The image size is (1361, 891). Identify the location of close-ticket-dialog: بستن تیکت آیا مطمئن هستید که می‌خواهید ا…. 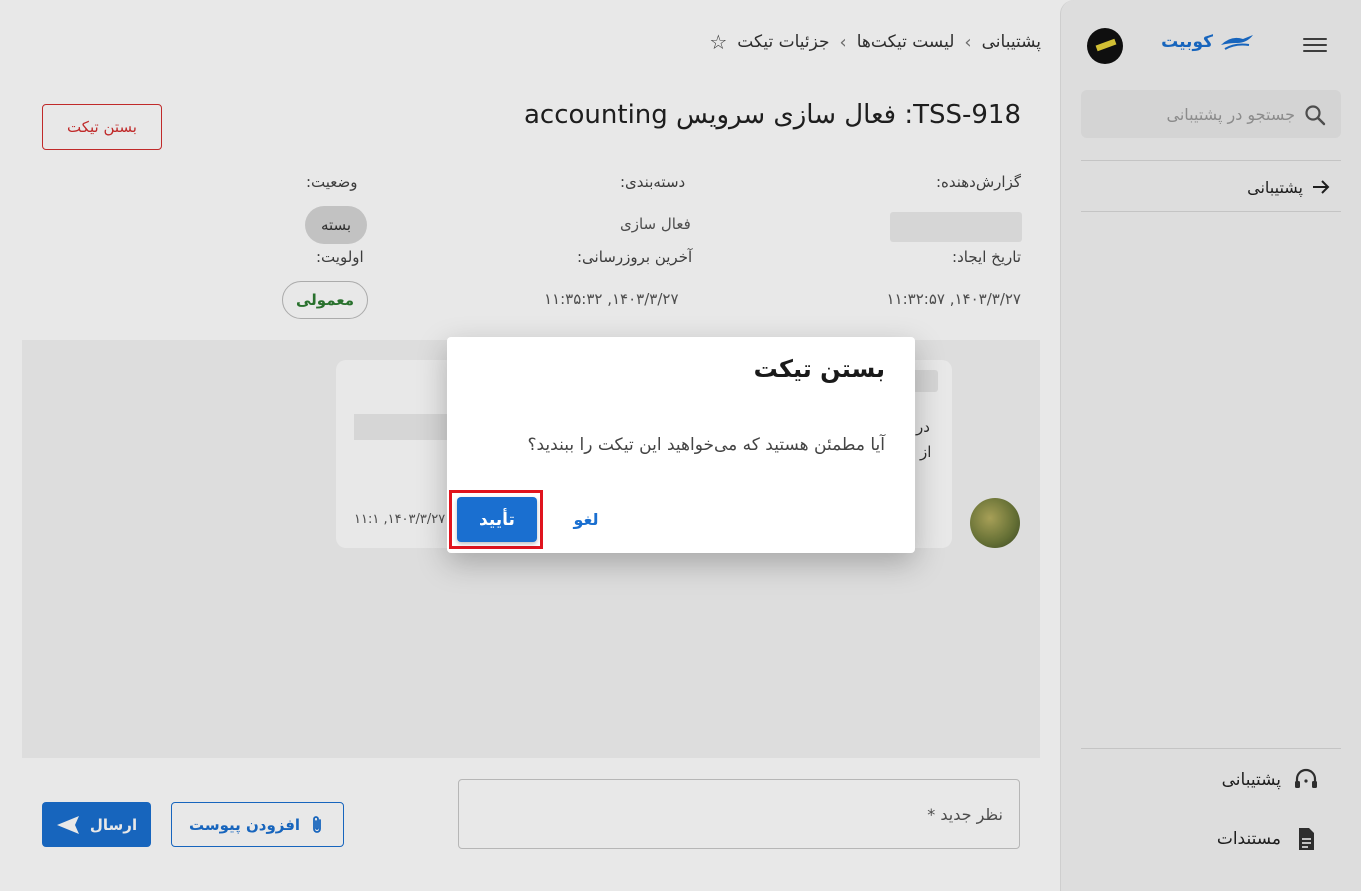
(681, 445).